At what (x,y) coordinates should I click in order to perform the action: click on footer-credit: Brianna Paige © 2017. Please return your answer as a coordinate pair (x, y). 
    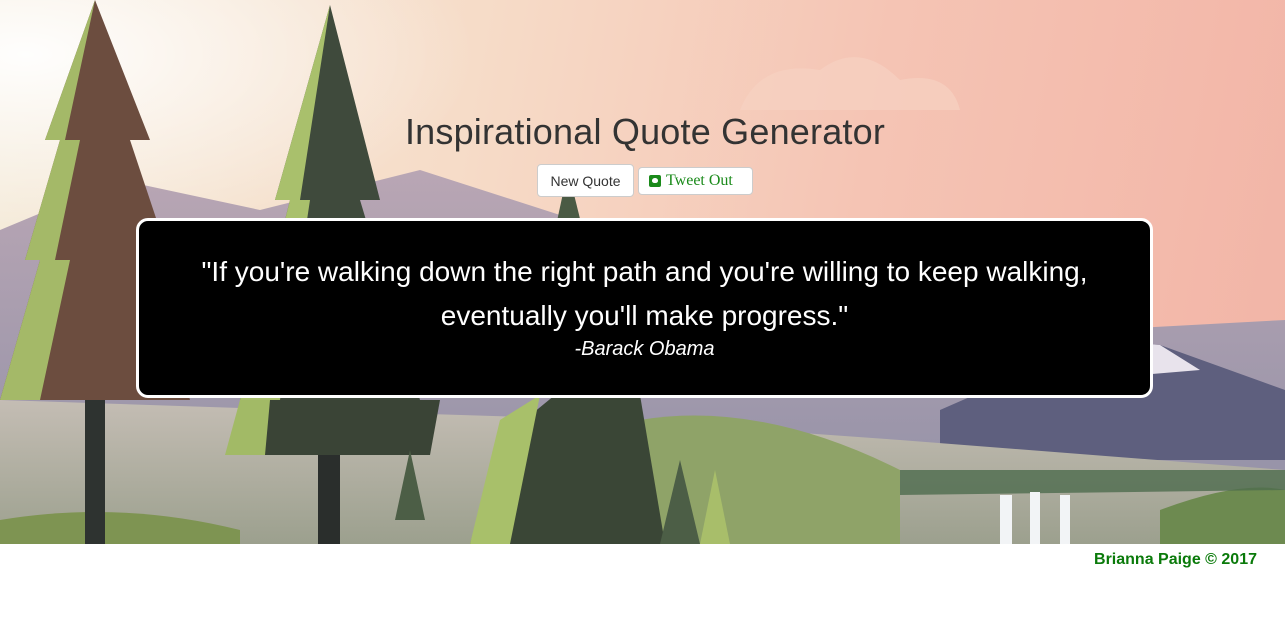
    Looking at the image, I should click on (1175, 559).